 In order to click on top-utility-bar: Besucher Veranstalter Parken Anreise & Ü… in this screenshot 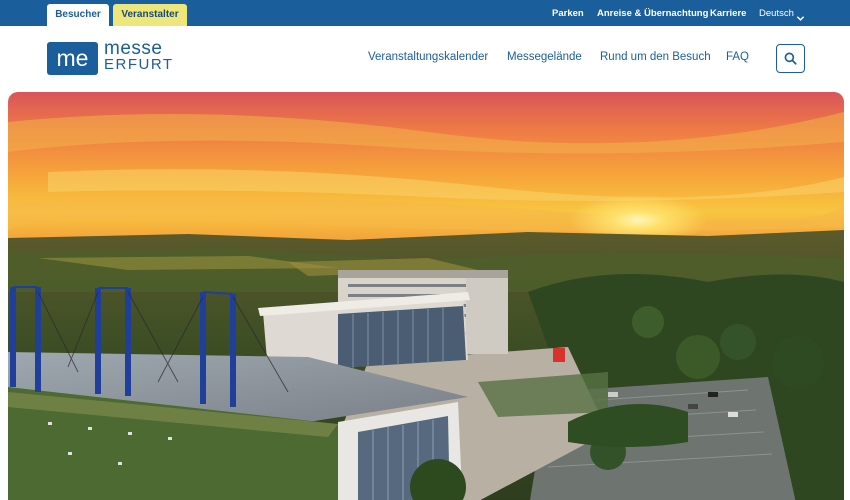, I will do `click(425, 13)`.